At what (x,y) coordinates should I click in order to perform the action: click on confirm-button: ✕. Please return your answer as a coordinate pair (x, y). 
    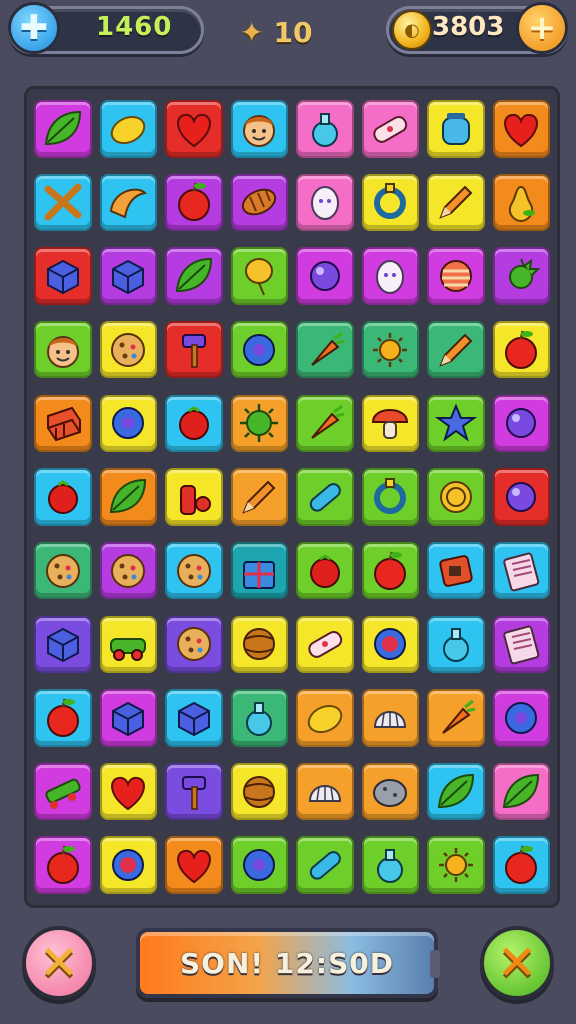
    Looking at the image, I should click on (517, 963).